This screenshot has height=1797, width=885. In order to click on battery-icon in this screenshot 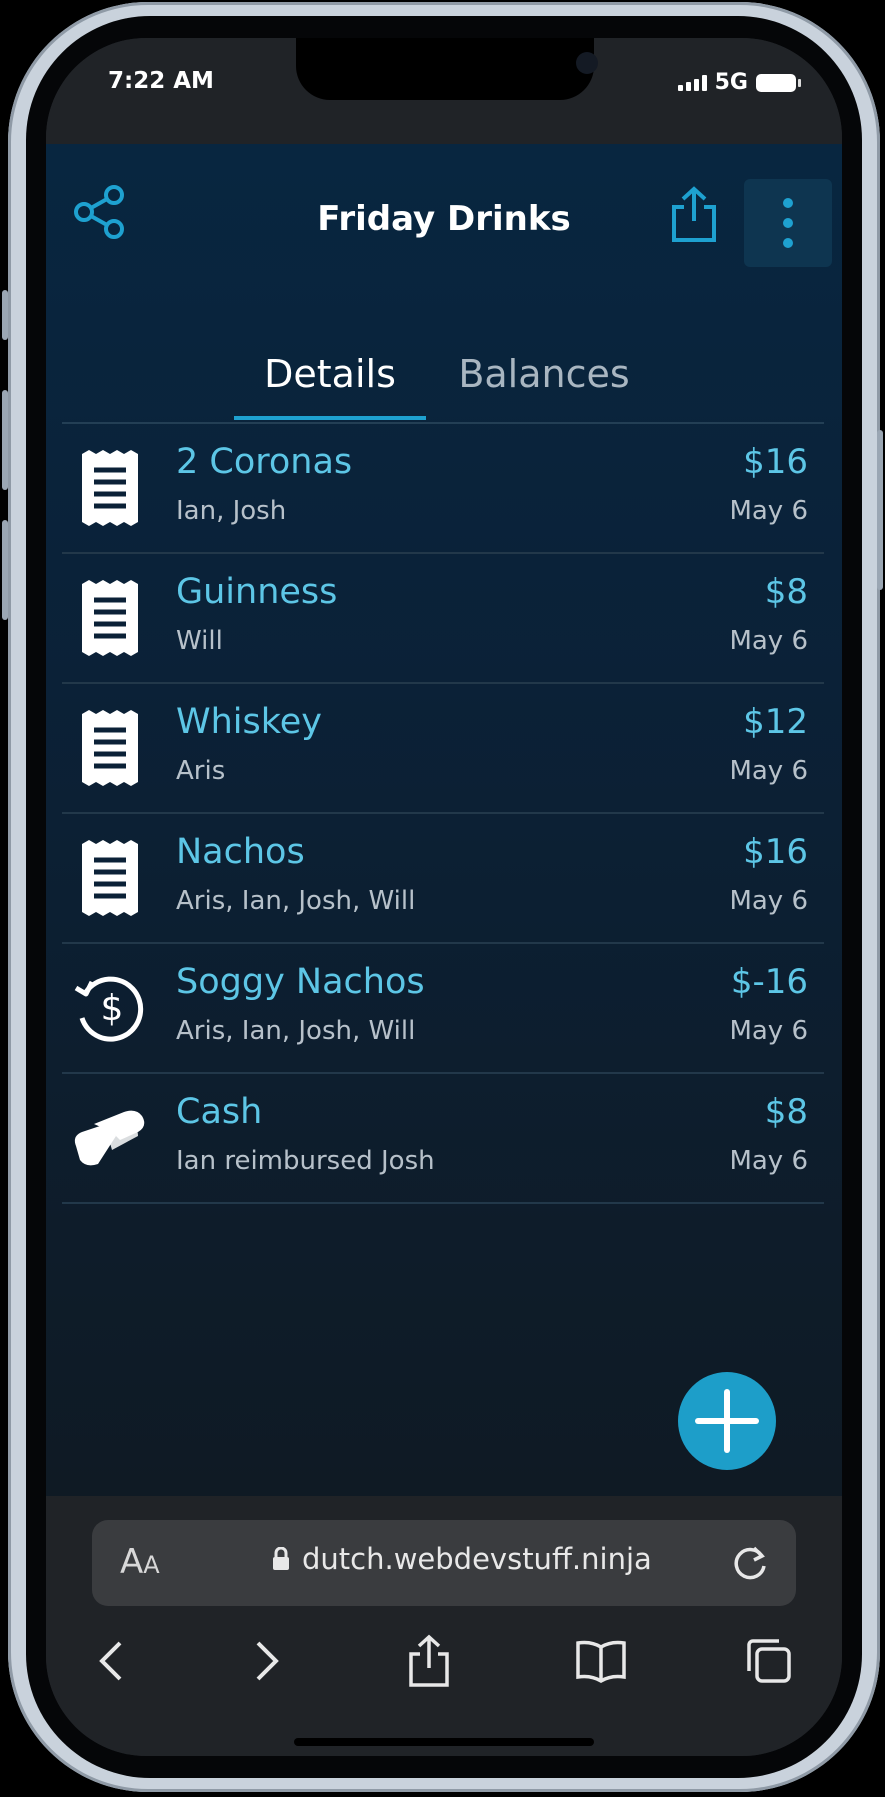, I will do `click(778, 82)`.